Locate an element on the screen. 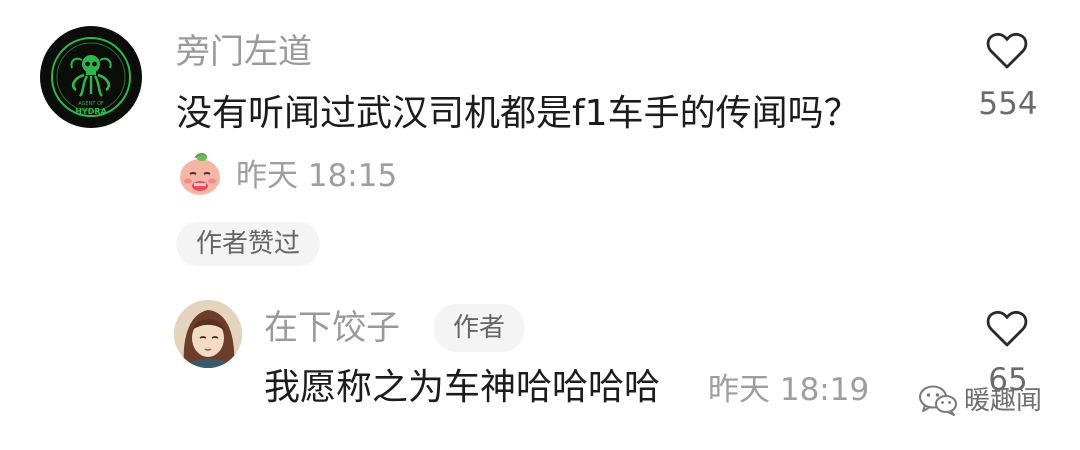 Image resolution: width=1080 pixels, height=450 pixels. hydra-logo: AGENT OF HYDRA is located at coordinates (91, 77).